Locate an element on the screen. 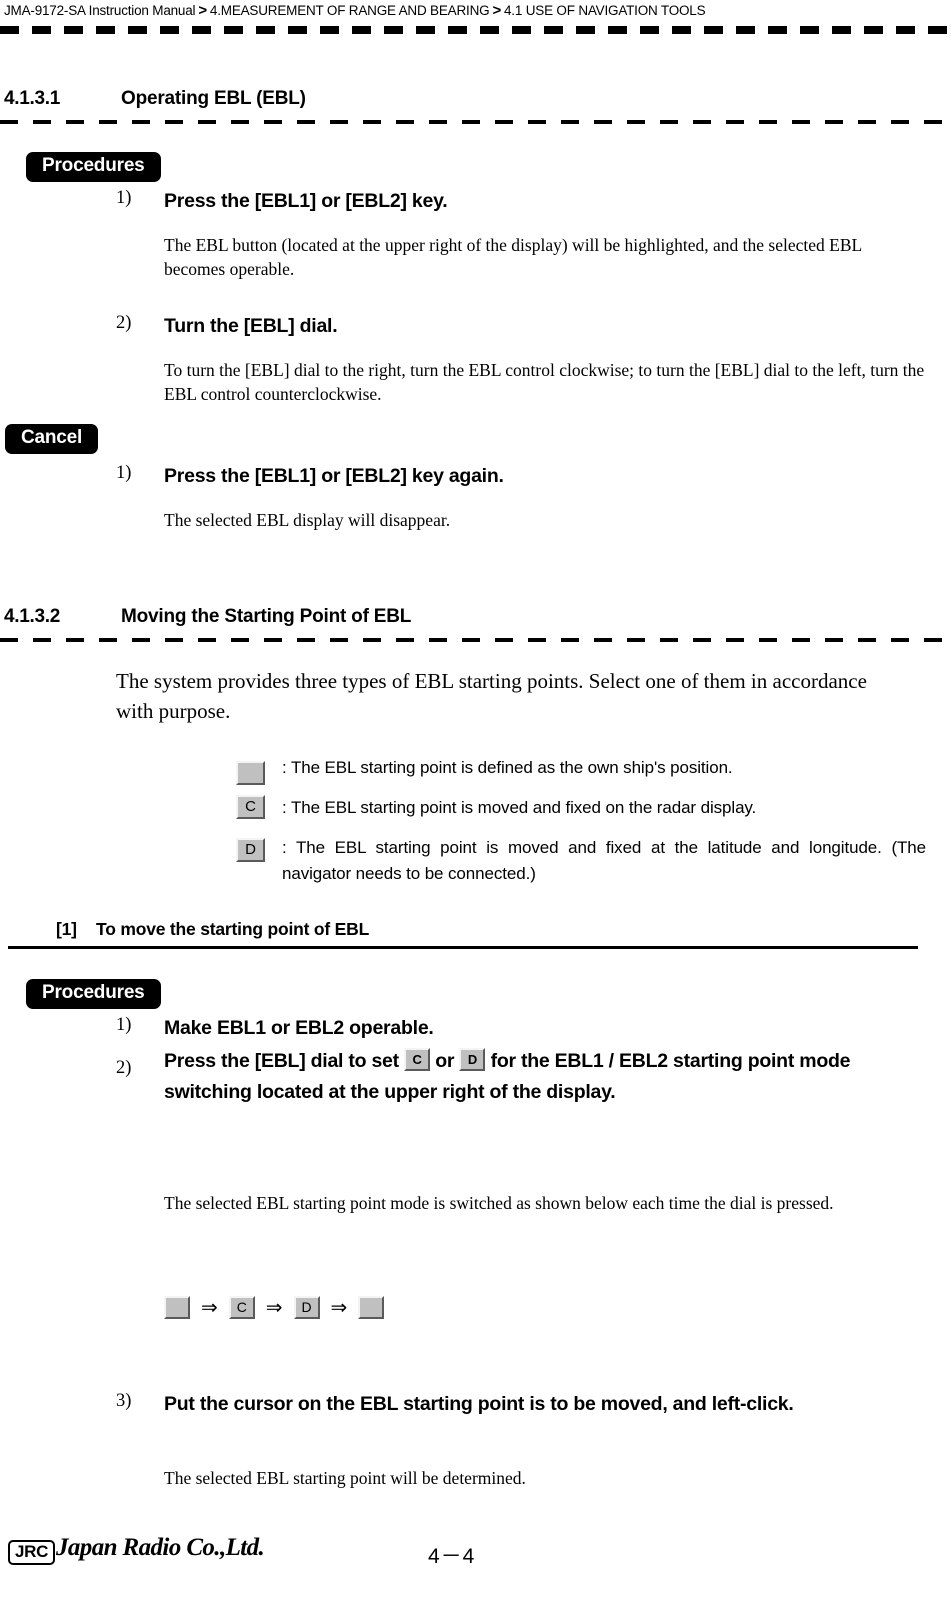 The height and width of the screenshot is (1620, 952). step-body: The selected EBL display will disappear. is located at coordinates (307, 520).